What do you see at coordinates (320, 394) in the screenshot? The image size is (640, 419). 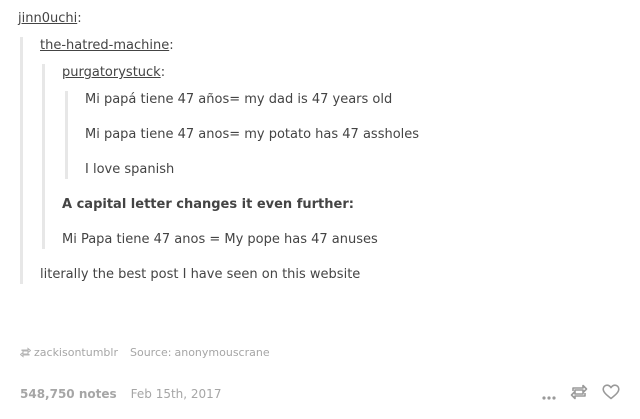 I see `post-footer: 548,750 notes Feb 15th, 2017` at bounding box center [320, 394].